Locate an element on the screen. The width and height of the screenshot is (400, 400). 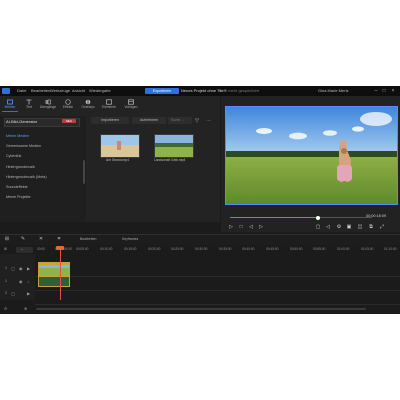
landscape-video-thumbnail is located at coordinates (174, 146).